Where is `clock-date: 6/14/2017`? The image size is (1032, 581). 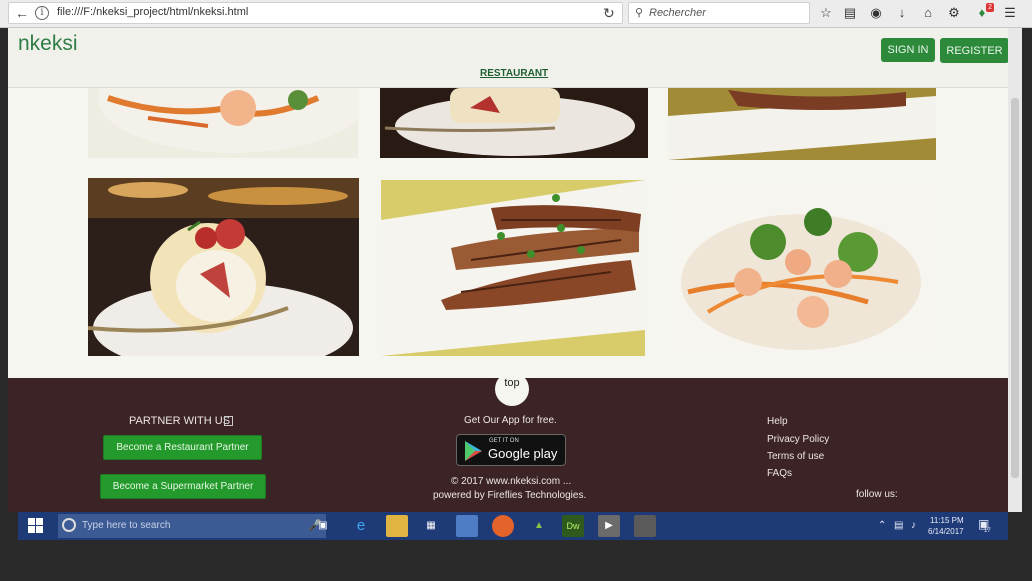 clock-date: 6/14/2017 is located at coordinates (946, 531).